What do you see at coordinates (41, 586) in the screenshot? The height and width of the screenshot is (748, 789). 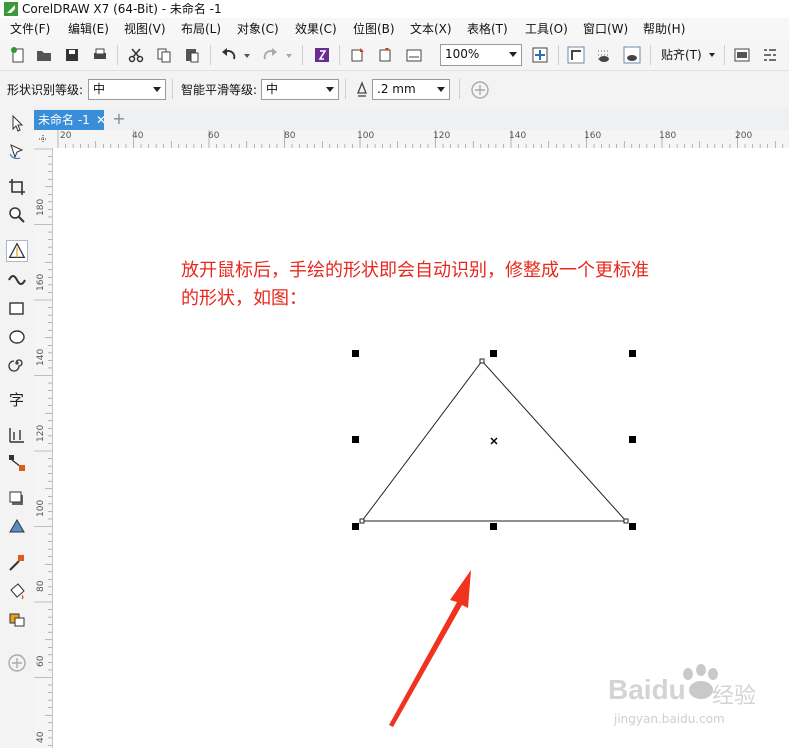 I see `ruler-label: 80` at bounding box center [41, 586].